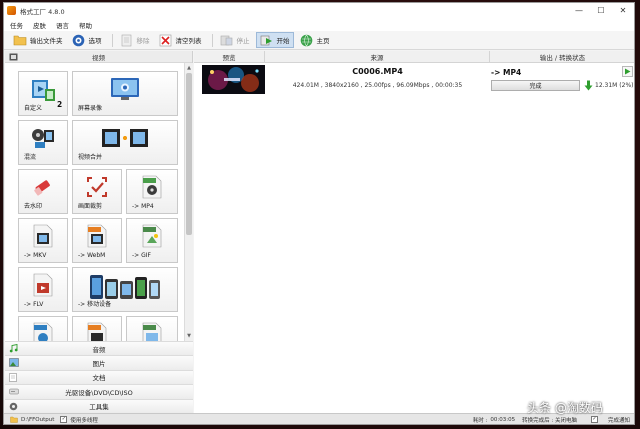 This screenshot has width=640, height=429. I want to click on title-bar: 格式工厂 4.8.0 — ☐ ✕, so click(319, 10).